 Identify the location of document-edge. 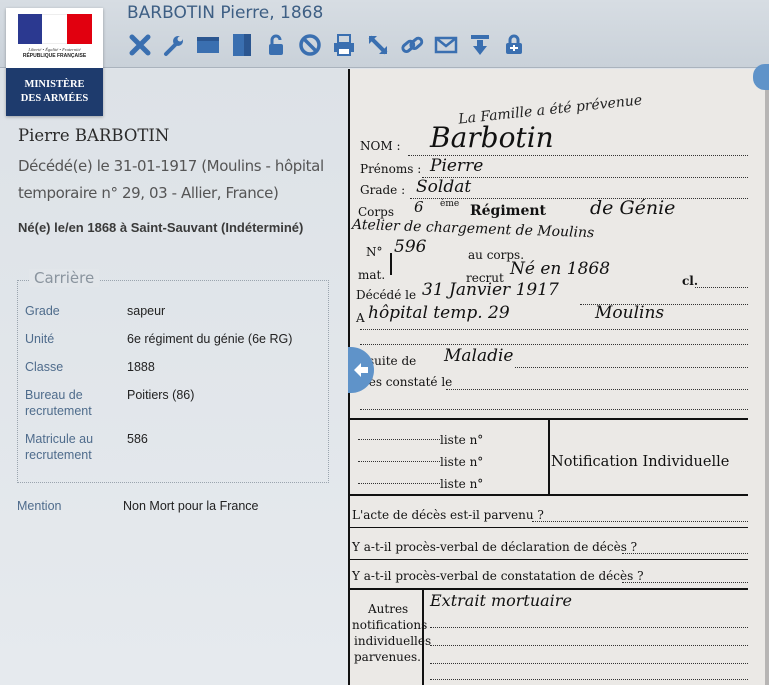
(767, 377).